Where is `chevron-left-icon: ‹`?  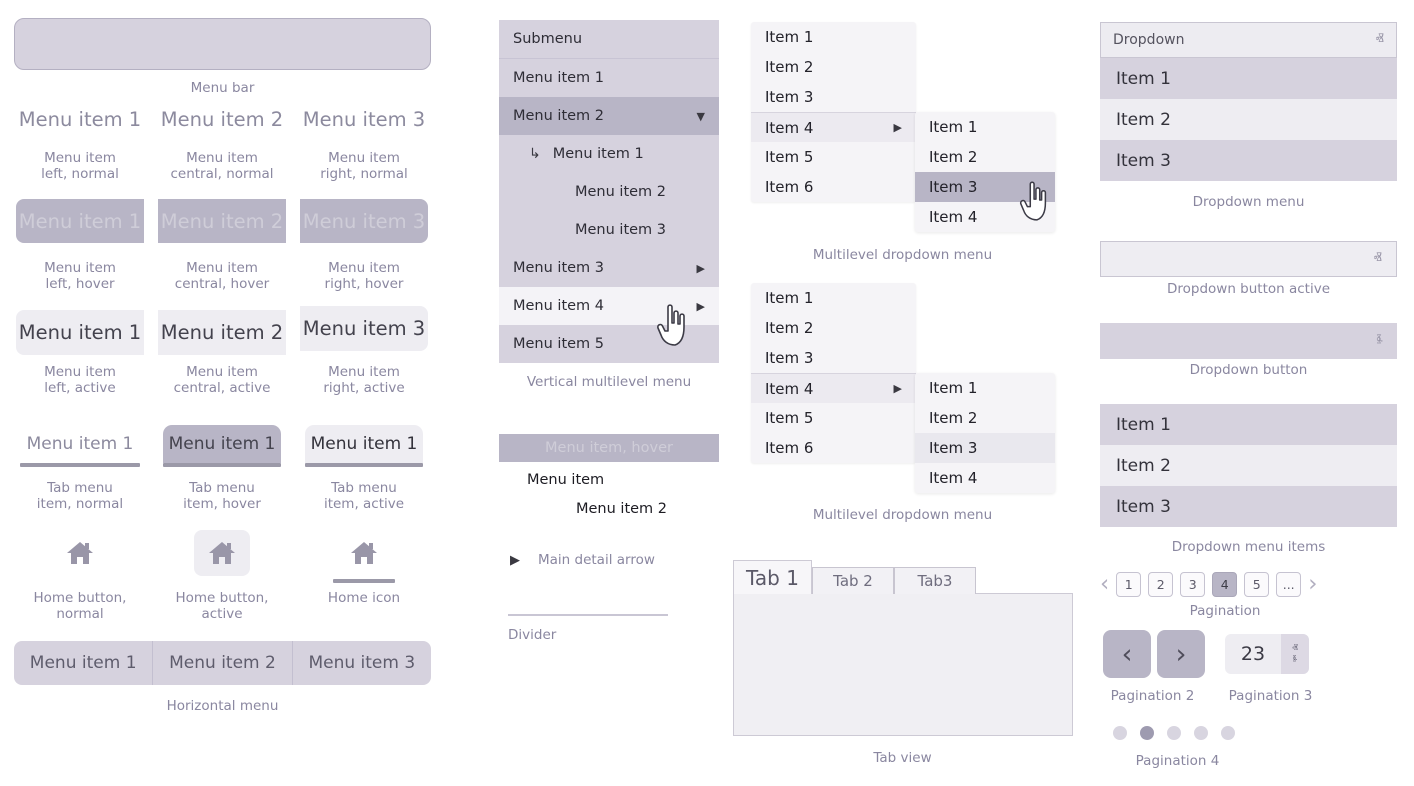 chevron-left-icon: ‹ is located at coordinates (1104, 584).